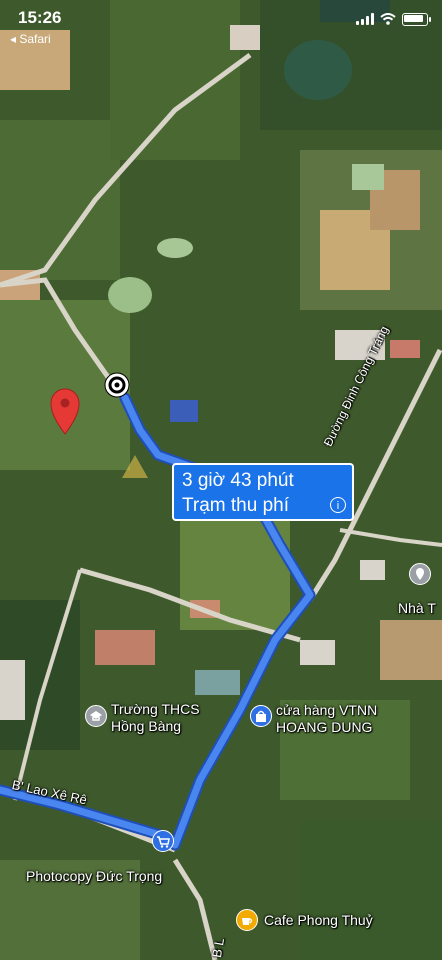 The image size is (442, 960). I want to click on place-icon, so click(420, 574).